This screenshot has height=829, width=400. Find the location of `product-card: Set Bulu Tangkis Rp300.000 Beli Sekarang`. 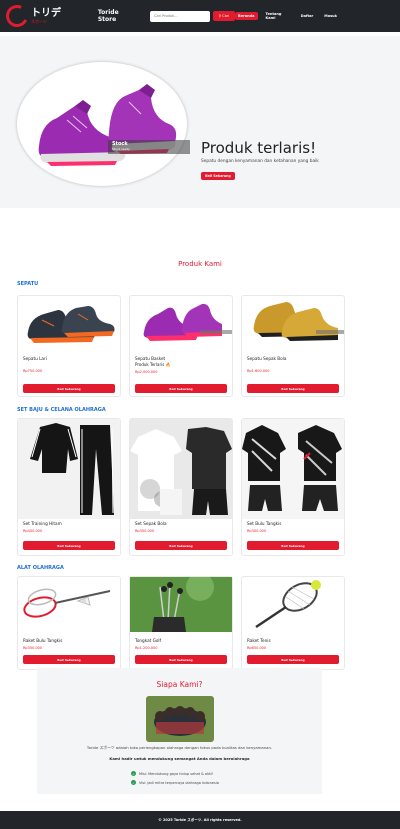

product-card: Set Bulu Tangkis Rp300.000 Beli Sekarang is located at coordinates (293, 487).